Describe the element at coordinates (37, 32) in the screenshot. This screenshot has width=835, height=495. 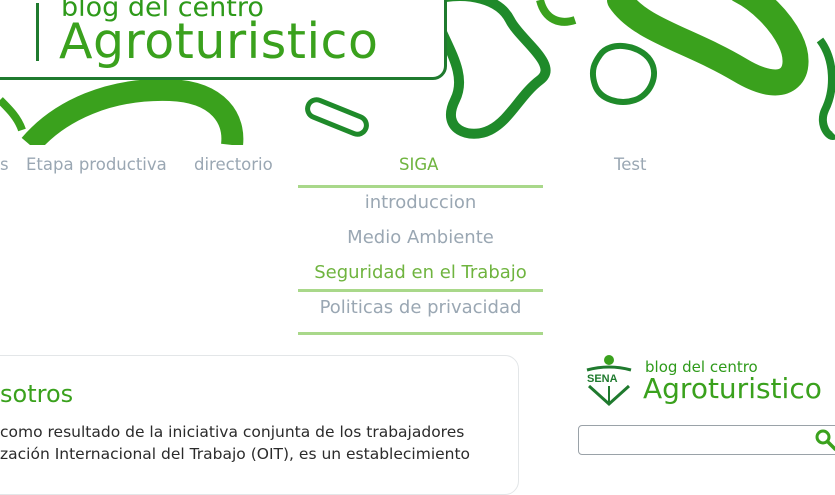
I see `logo-divider` at that location.